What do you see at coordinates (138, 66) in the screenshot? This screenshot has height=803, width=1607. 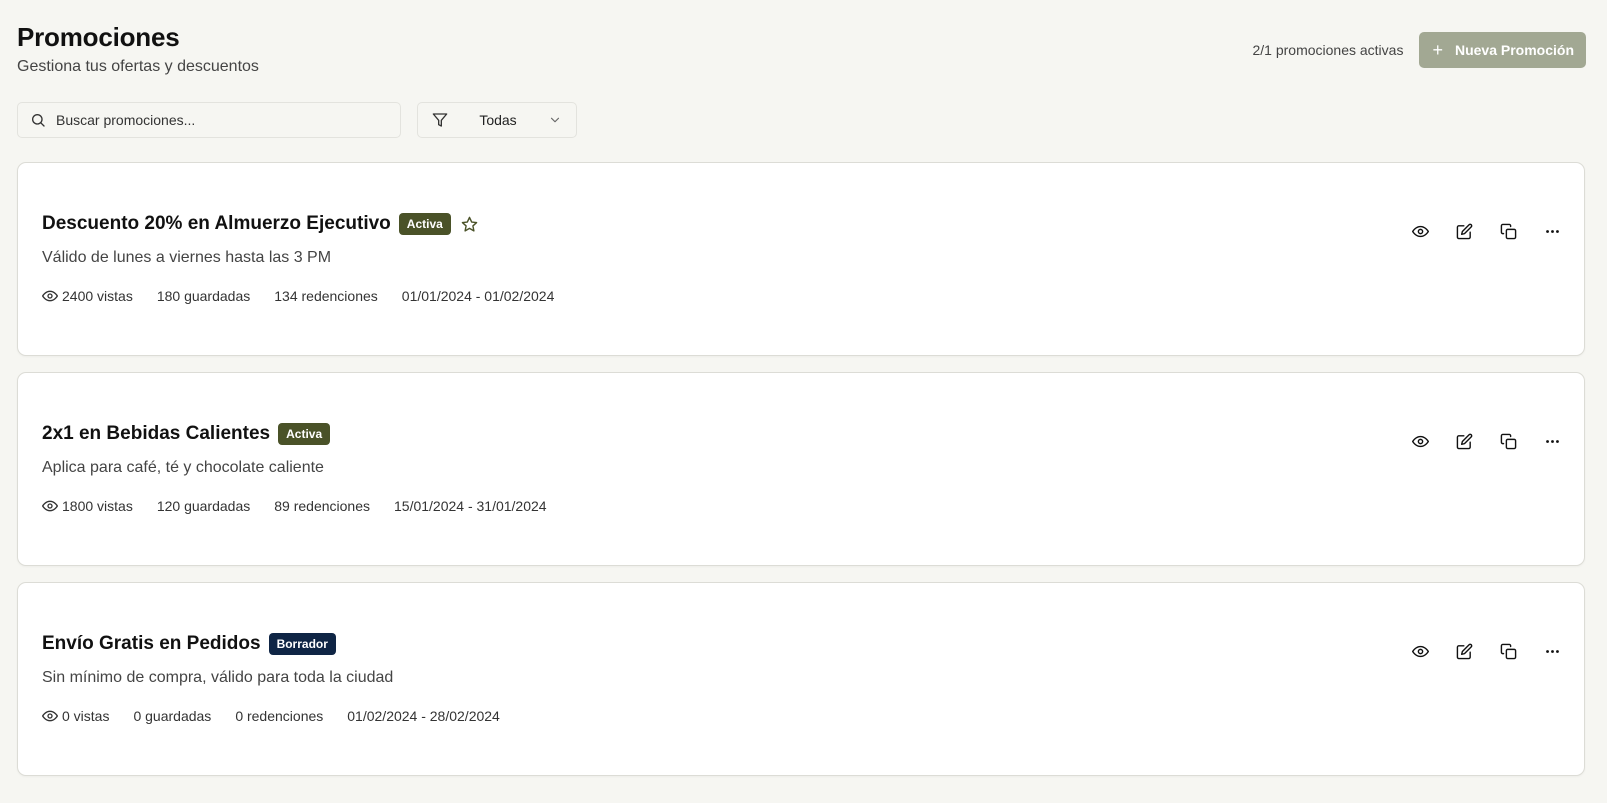 I see `page-subtitle: Gestiona tus ofertas y descuentos` at bounding box center [138, 66].